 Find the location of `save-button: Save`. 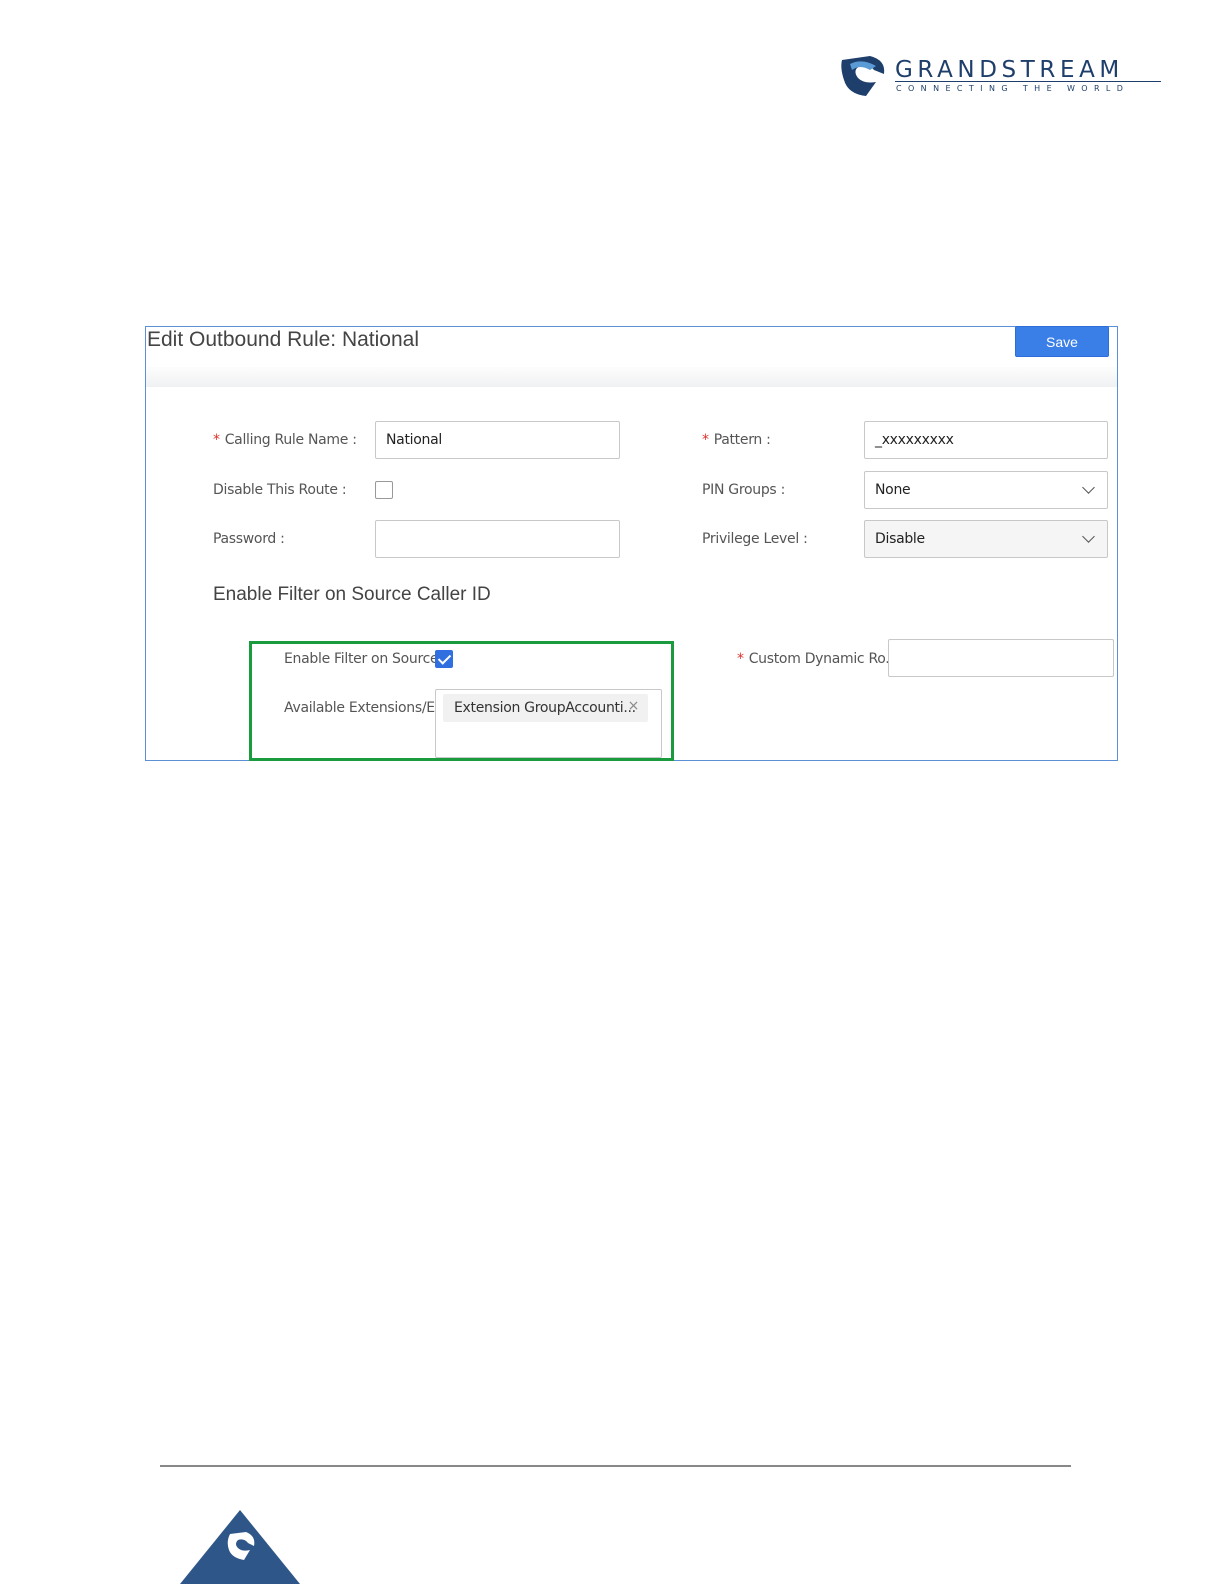

save-button: Save is located at coordinates (1062, 341).